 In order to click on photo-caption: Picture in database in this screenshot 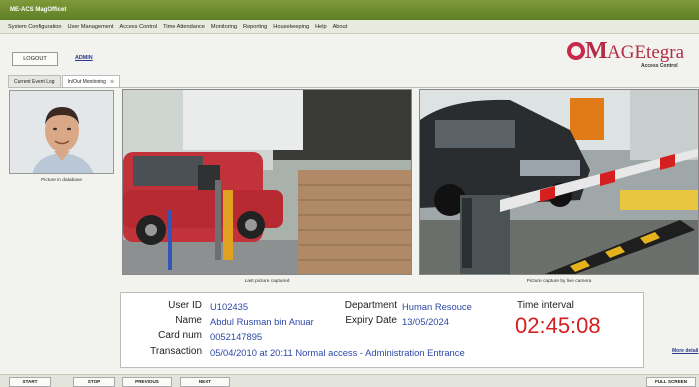, I will do `click(61, 180)`.